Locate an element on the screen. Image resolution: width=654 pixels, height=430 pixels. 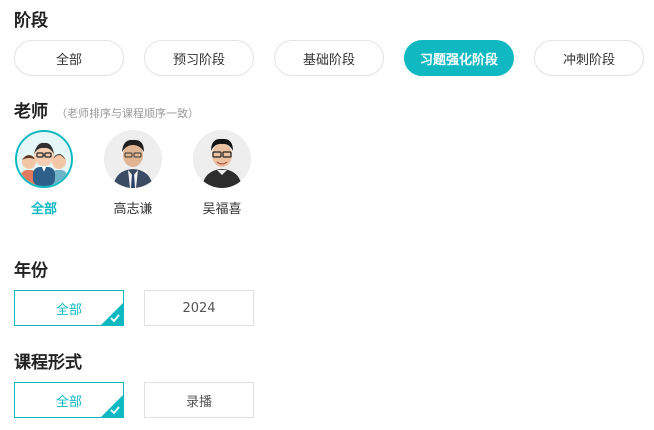
format-option-all: 全部 is located at coordinates (69, 400).